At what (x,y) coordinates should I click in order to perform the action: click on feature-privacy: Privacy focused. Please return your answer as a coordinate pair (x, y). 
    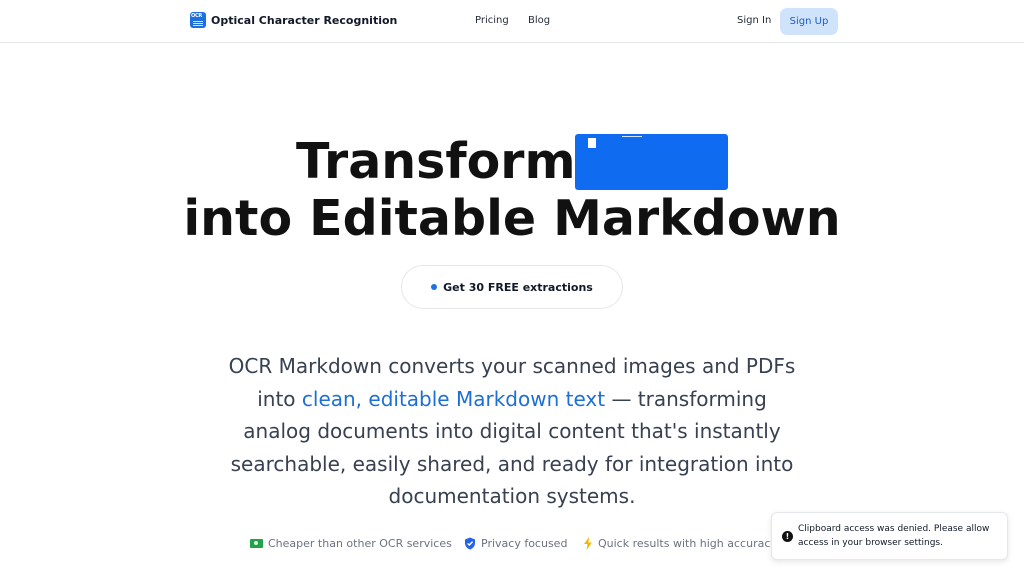
    Looking at the image, I should click on (515, 543).